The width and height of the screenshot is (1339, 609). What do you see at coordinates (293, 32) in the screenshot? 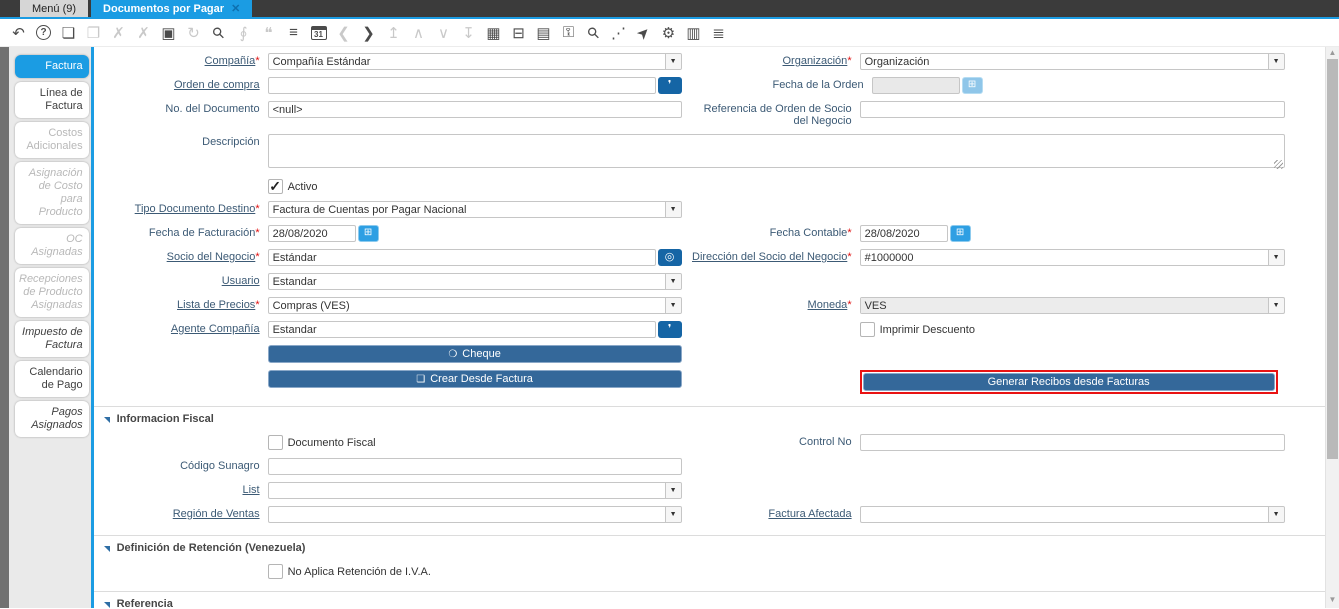
I see `grid-toggle-icon: ≡` at bounding box center [293, 32].